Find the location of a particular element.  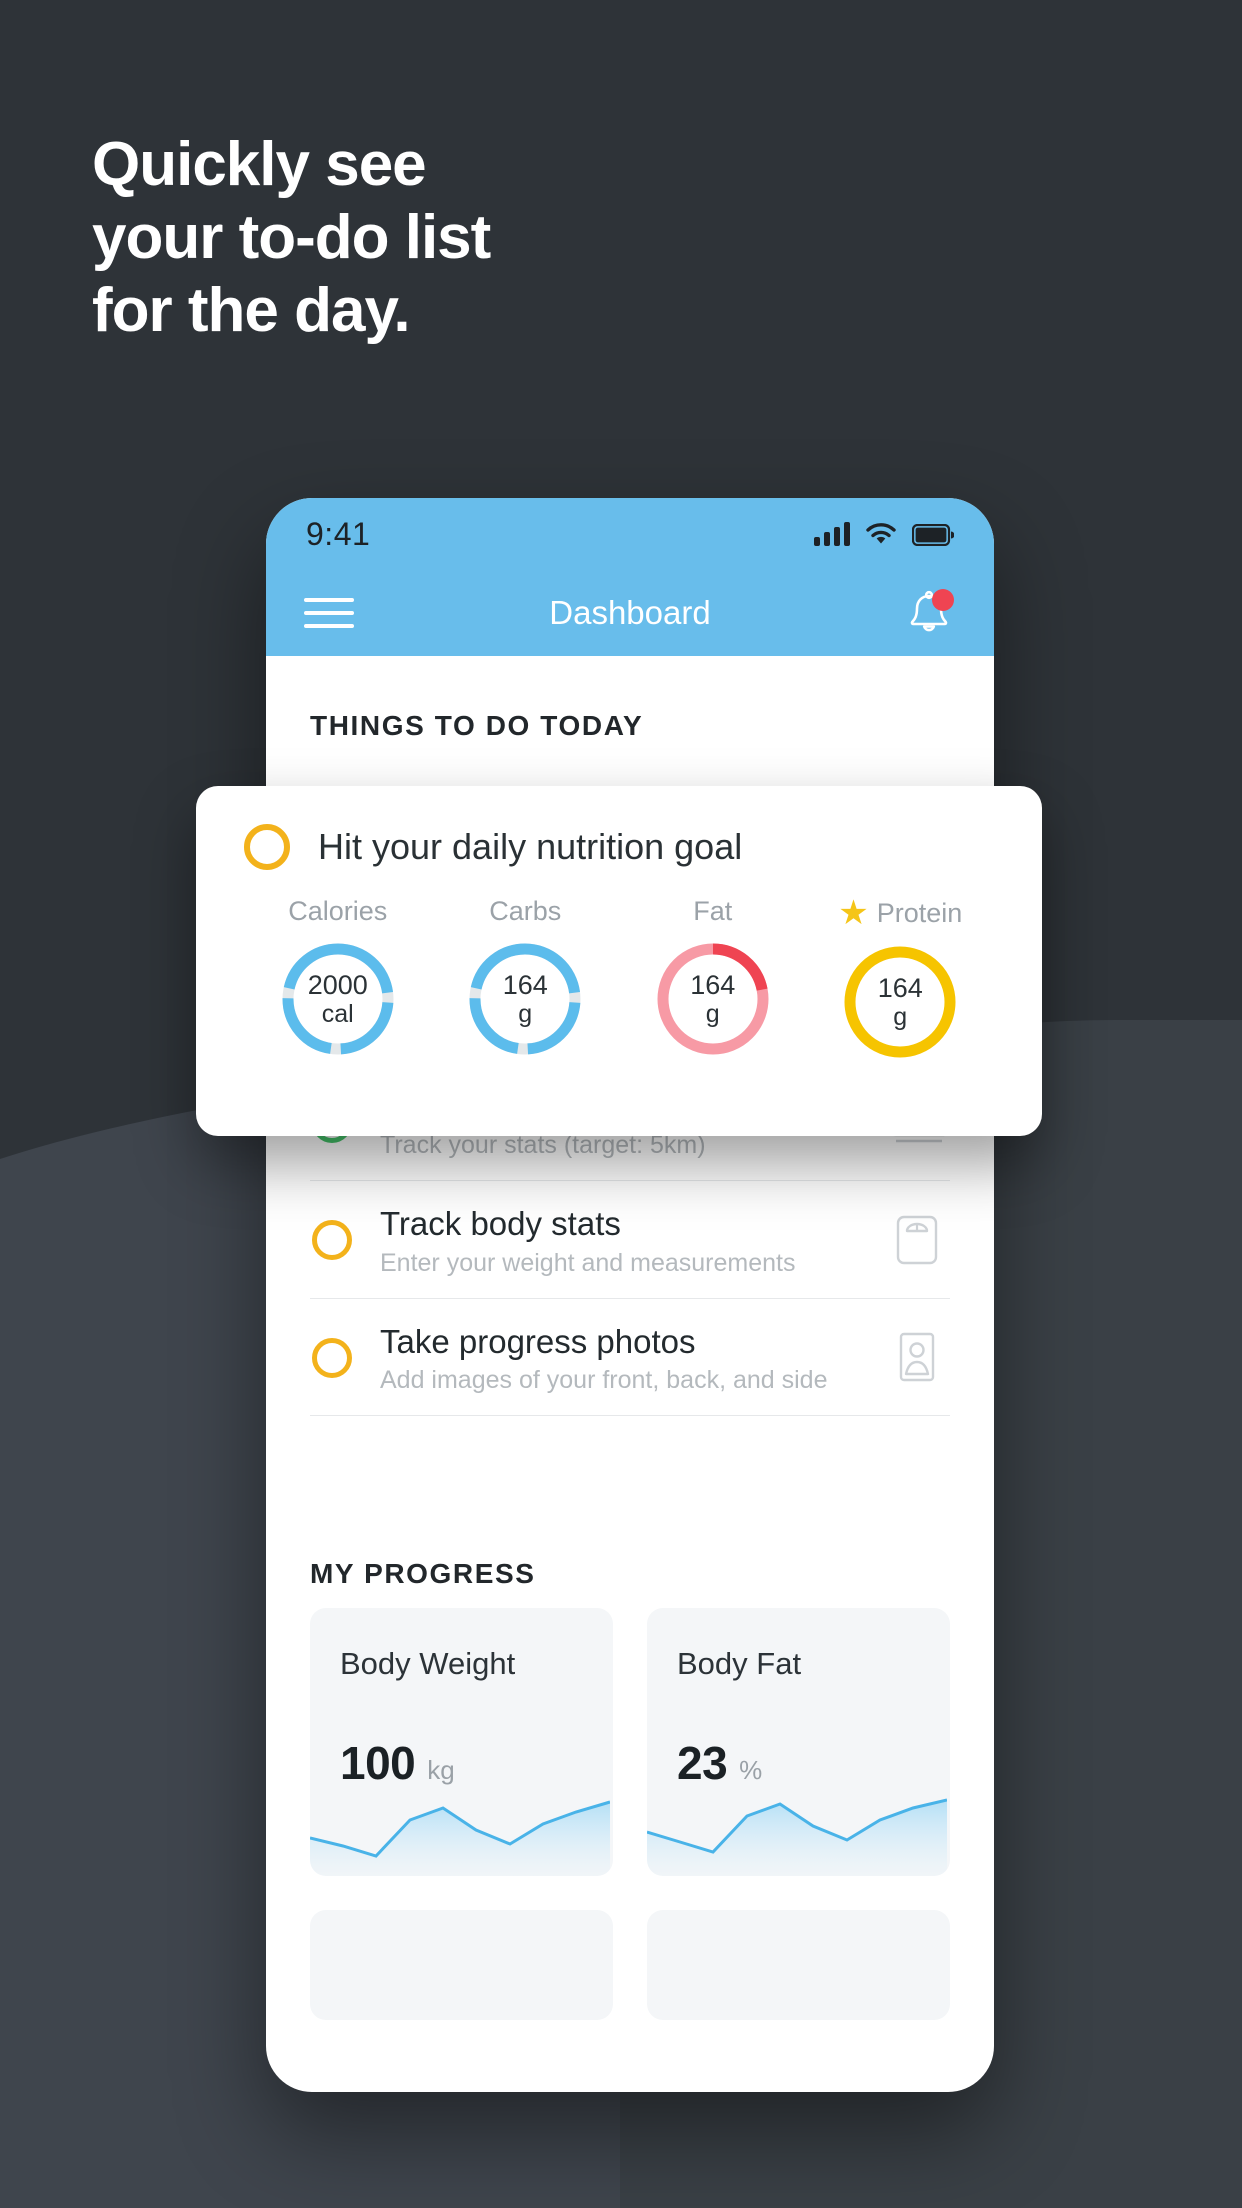

macro-label: Calories is located at coordinates (338, 911).